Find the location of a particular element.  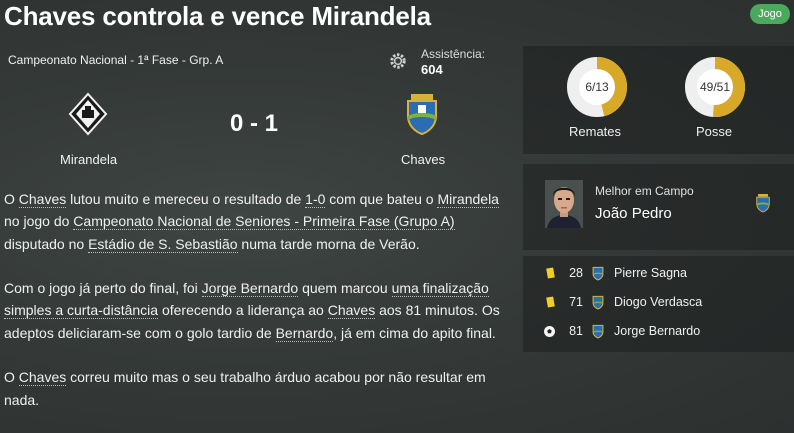

best-player-label: Melhor em Campo is located at coordinates (644, 191).